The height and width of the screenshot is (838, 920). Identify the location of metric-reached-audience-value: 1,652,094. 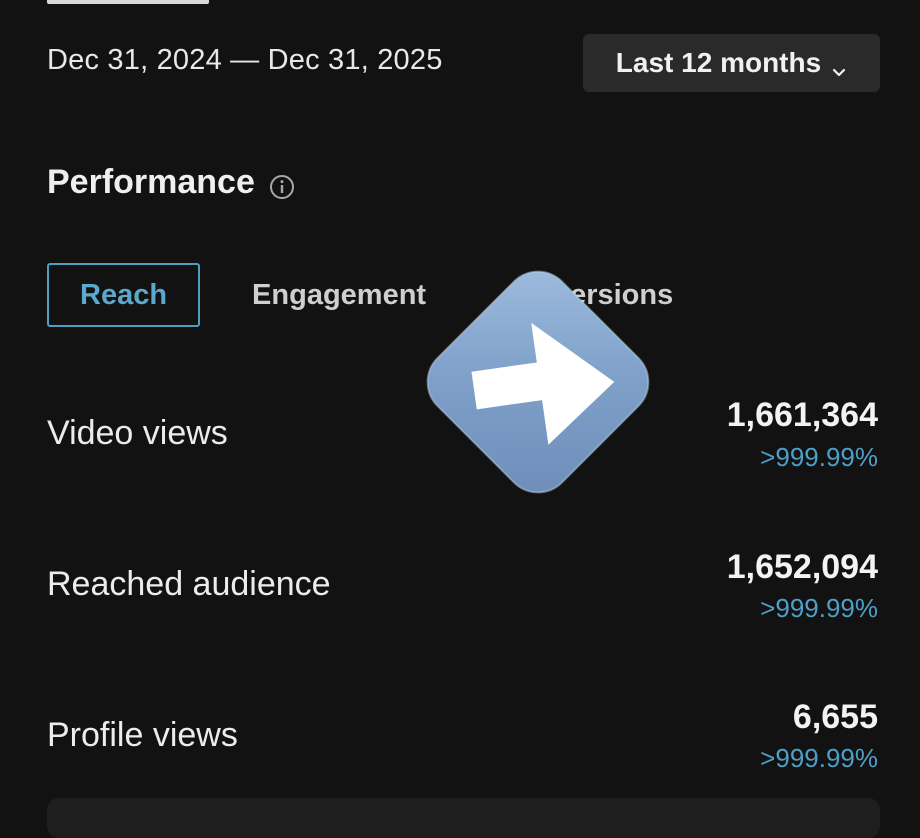
(802, 567).